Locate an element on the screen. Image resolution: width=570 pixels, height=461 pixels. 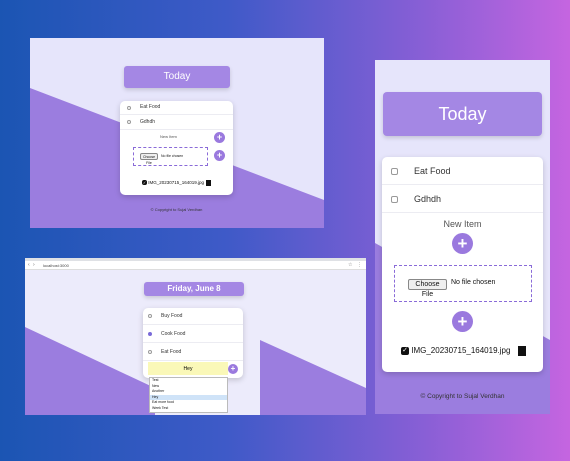
back-icon: ‹ is located at coordinates (29, 265).